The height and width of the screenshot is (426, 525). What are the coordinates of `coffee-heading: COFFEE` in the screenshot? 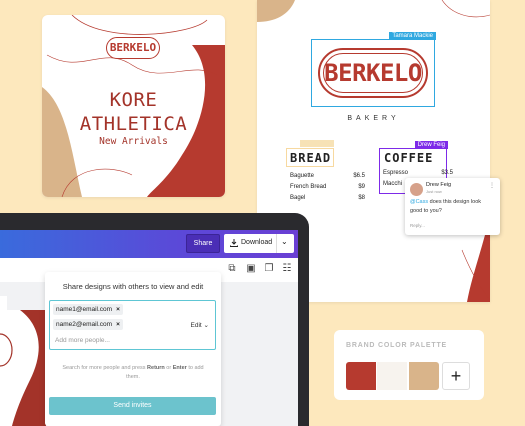 It's located at (409, 158).